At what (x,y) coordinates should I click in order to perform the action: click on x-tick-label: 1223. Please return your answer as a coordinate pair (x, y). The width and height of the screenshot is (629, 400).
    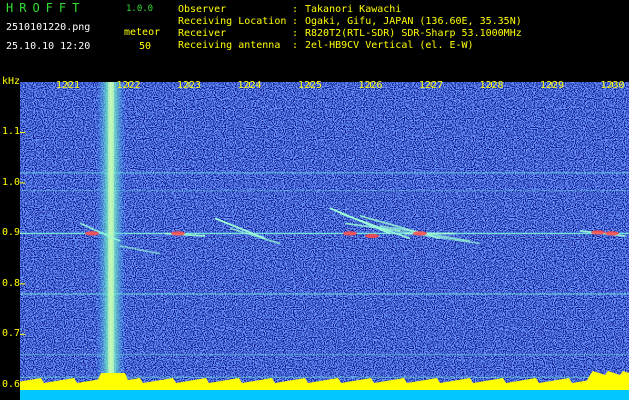
    Looking at the image, I should click on (189, 85).